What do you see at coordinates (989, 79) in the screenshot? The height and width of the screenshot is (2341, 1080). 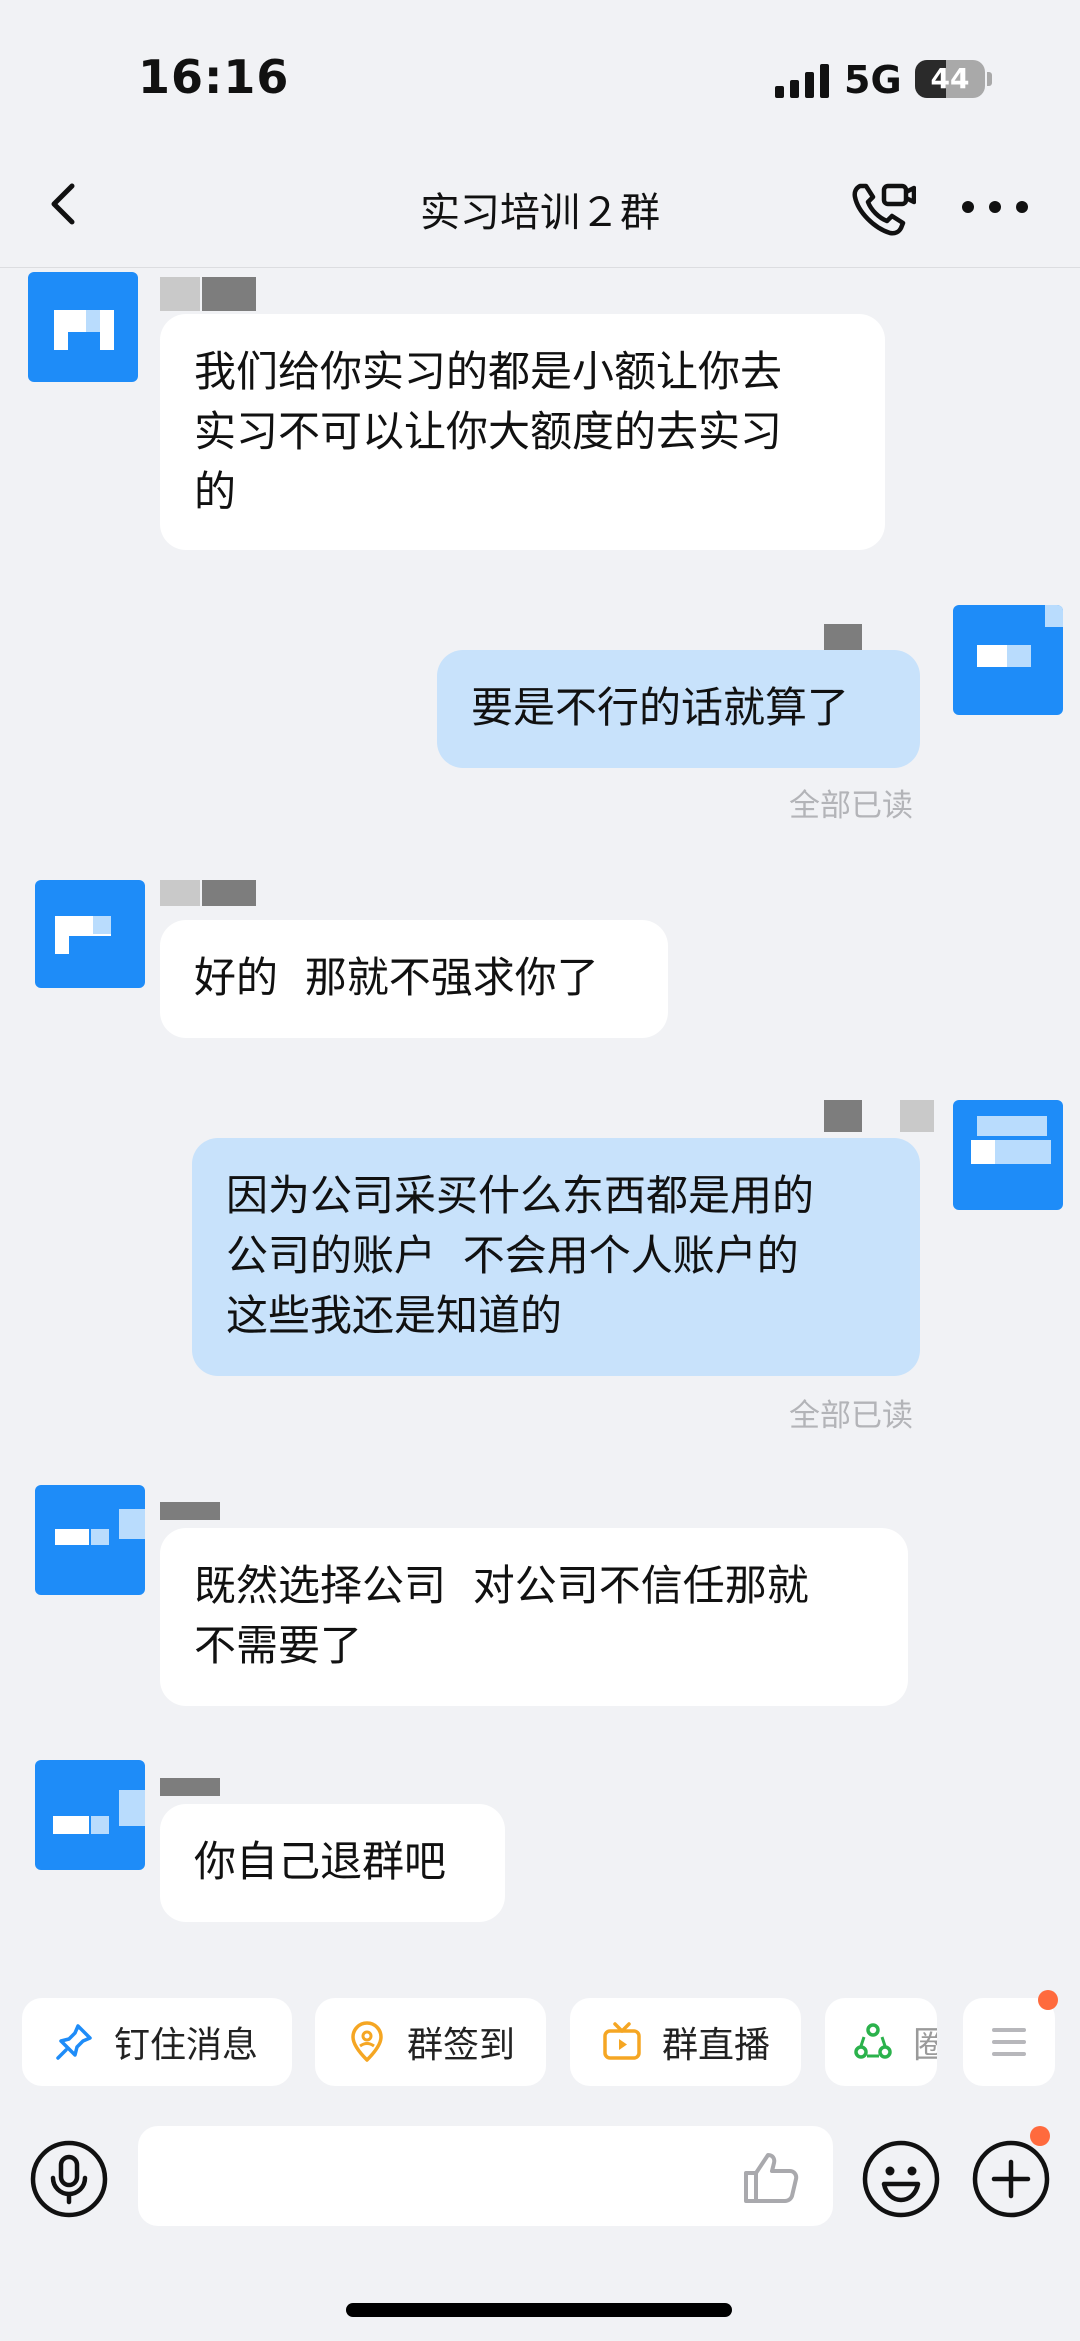 I see `battery-cap` at bounding box center [989, 79].